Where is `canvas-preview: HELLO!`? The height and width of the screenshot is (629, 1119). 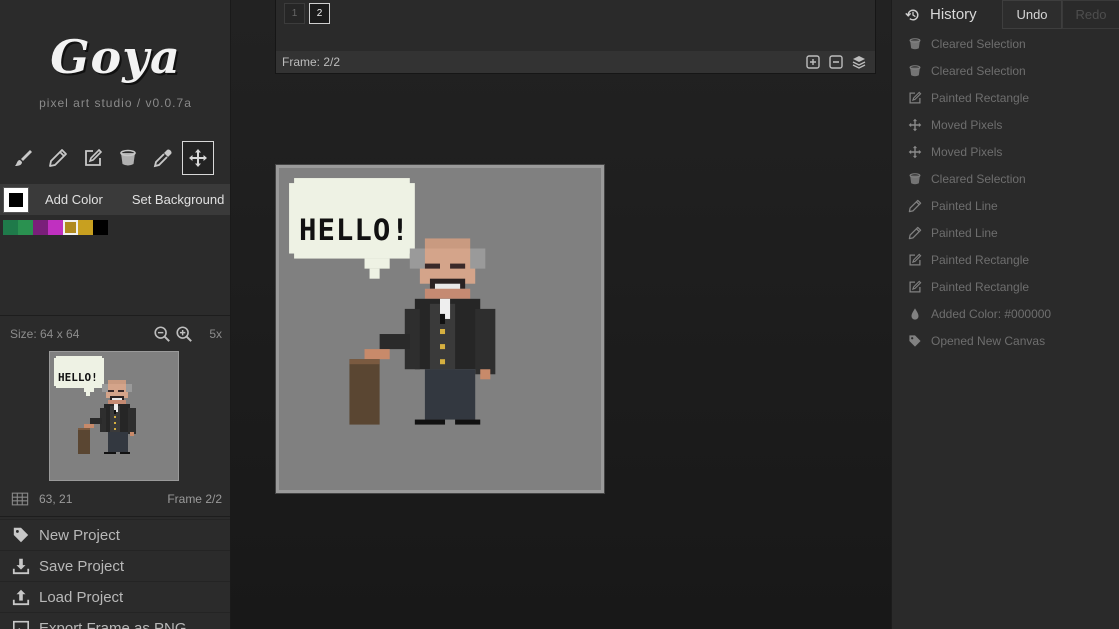
canvas-preview: HELLO! is located at coordinates (114, 416).